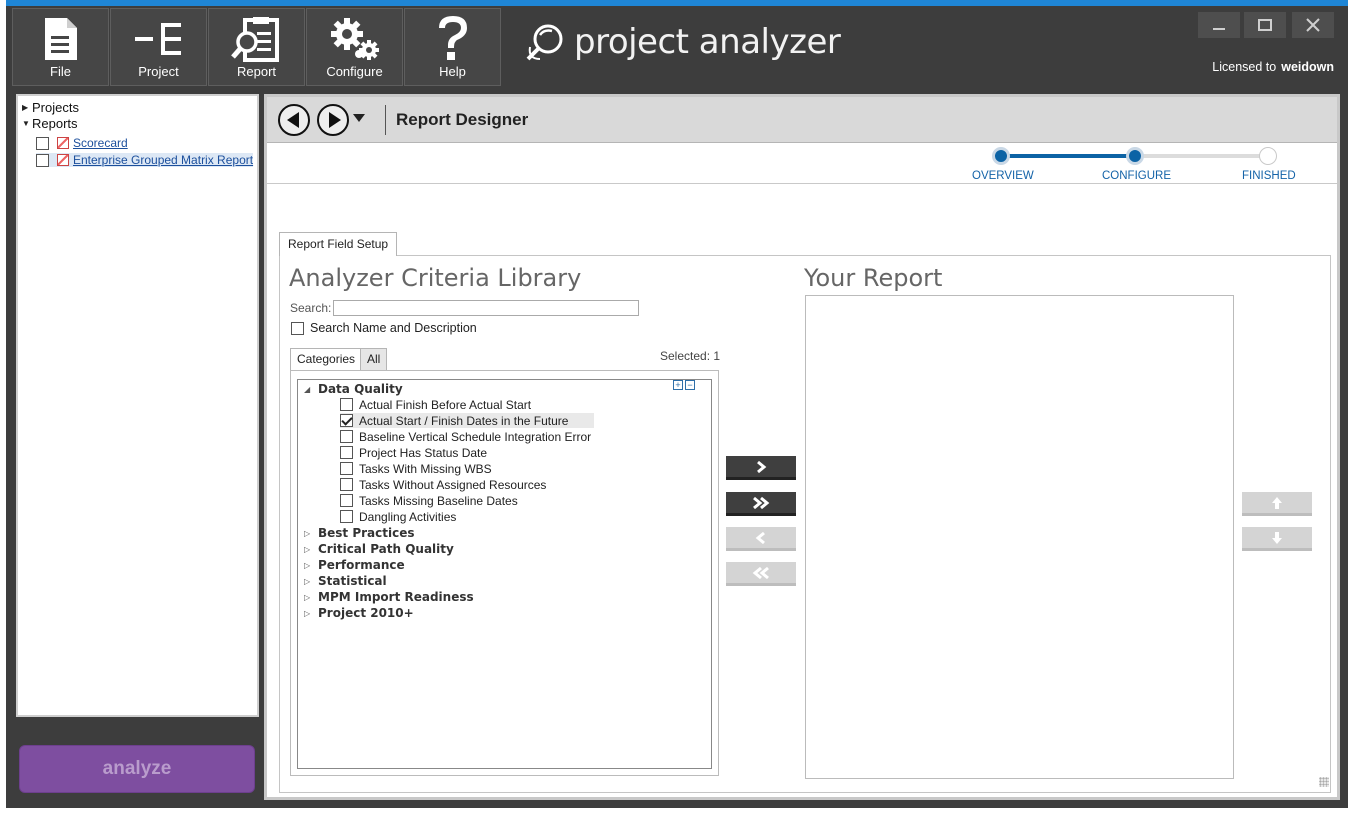 Image resolution: width=1354 pixels, height=814 pixels. What do you see at coordinates (384, 328) in the screenshot?
I see `search-name-description-option: Search Name and Description` at bounding box center [384, 328].